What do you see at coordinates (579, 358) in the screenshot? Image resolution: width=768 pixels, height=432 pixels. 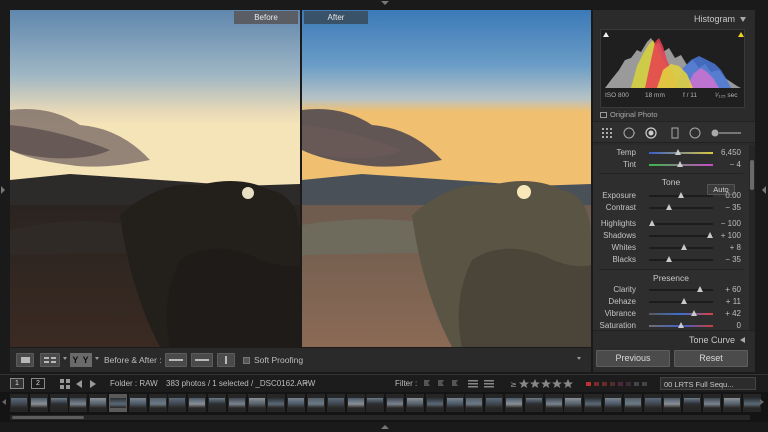 I see `toolbar-menu-icon` at bounding box center [579, 358].